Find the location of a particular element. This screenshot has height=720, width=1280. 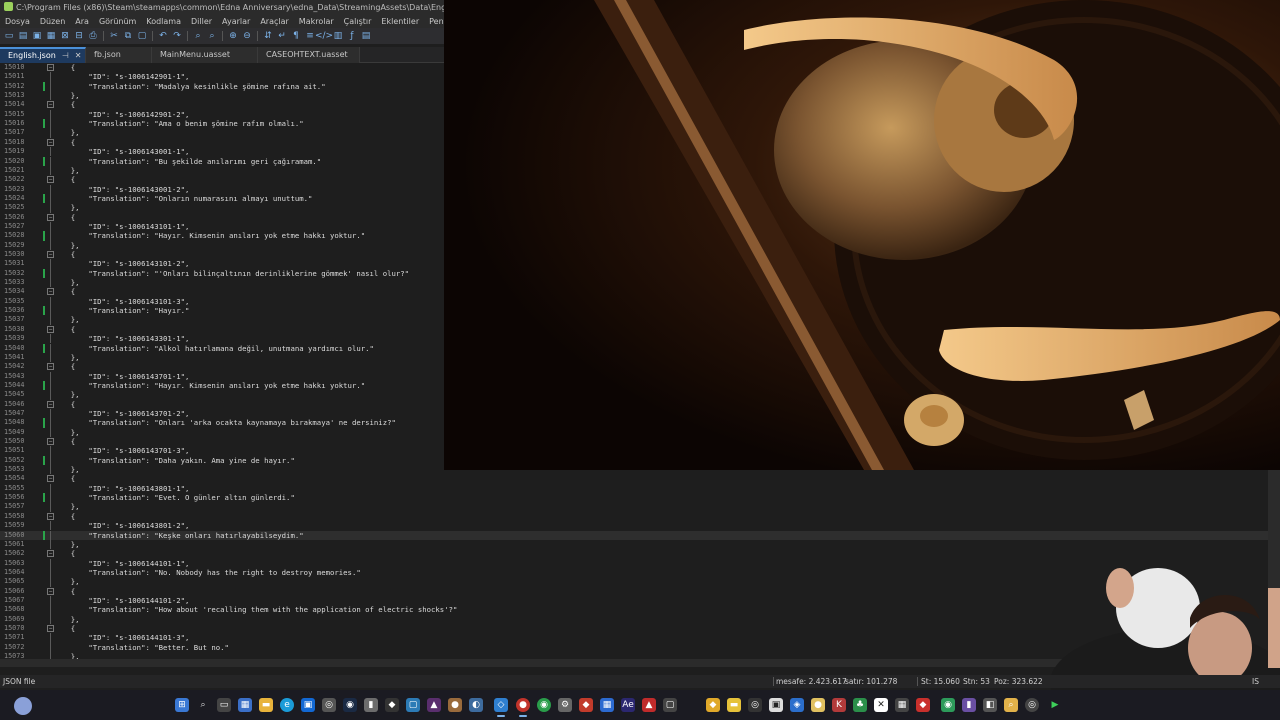

doc-map-icon: ▥ is located at coordinates (338, 36).